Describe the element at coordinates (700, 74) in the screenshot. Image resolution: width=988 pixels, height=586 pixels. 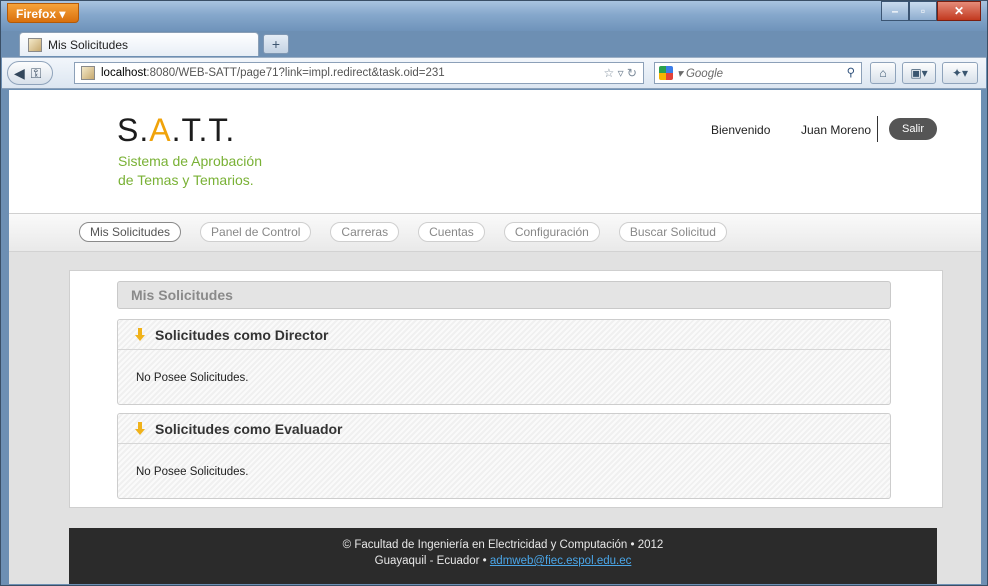
I see `search-placeholder: ▾ Google` at that location.